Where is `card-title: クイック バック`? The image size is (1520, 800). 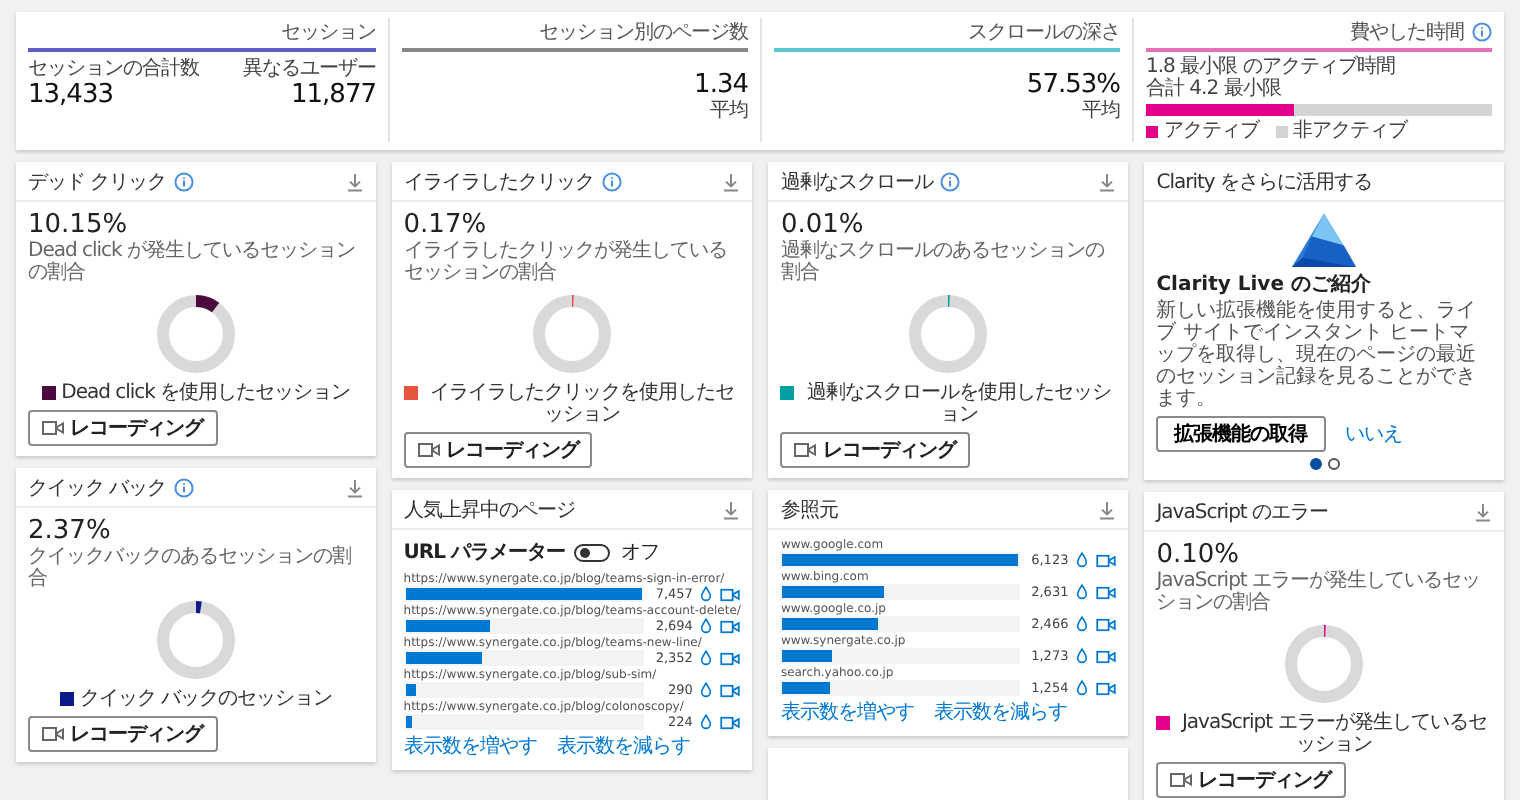 card-title: クイック バック is located at coordinates (97, 488).